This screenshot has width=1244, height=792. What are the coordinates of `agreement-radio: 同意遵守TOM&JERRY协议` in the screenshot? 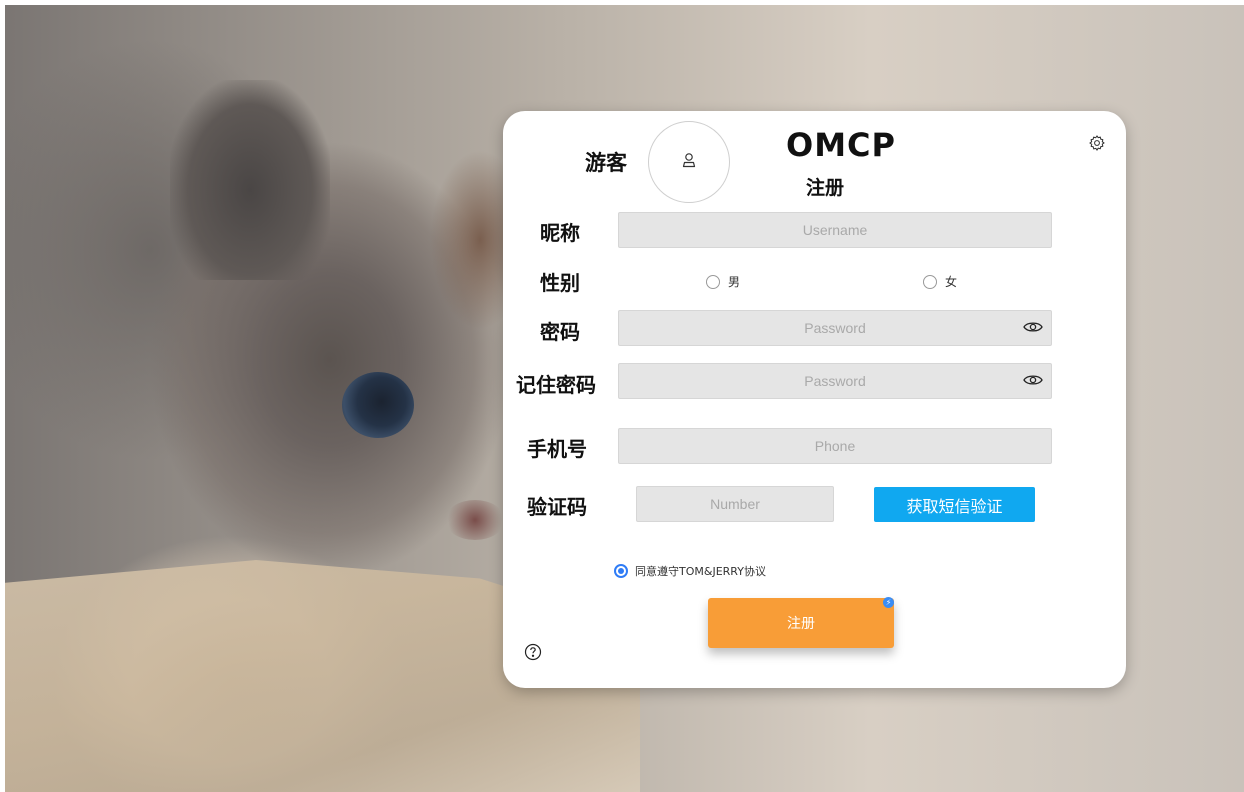 It's located at (690, 571).